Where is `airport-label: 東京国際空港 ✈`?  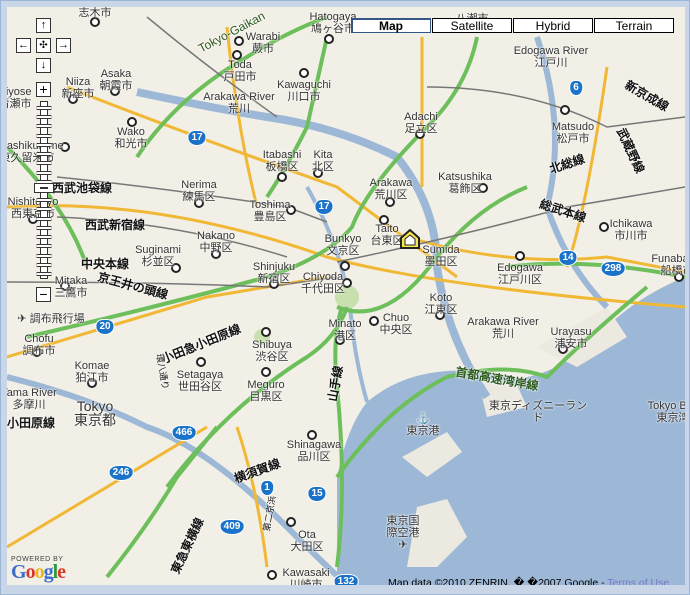
airport-label: 東京国際空港 ✈ is located at coordinates (403, 533).